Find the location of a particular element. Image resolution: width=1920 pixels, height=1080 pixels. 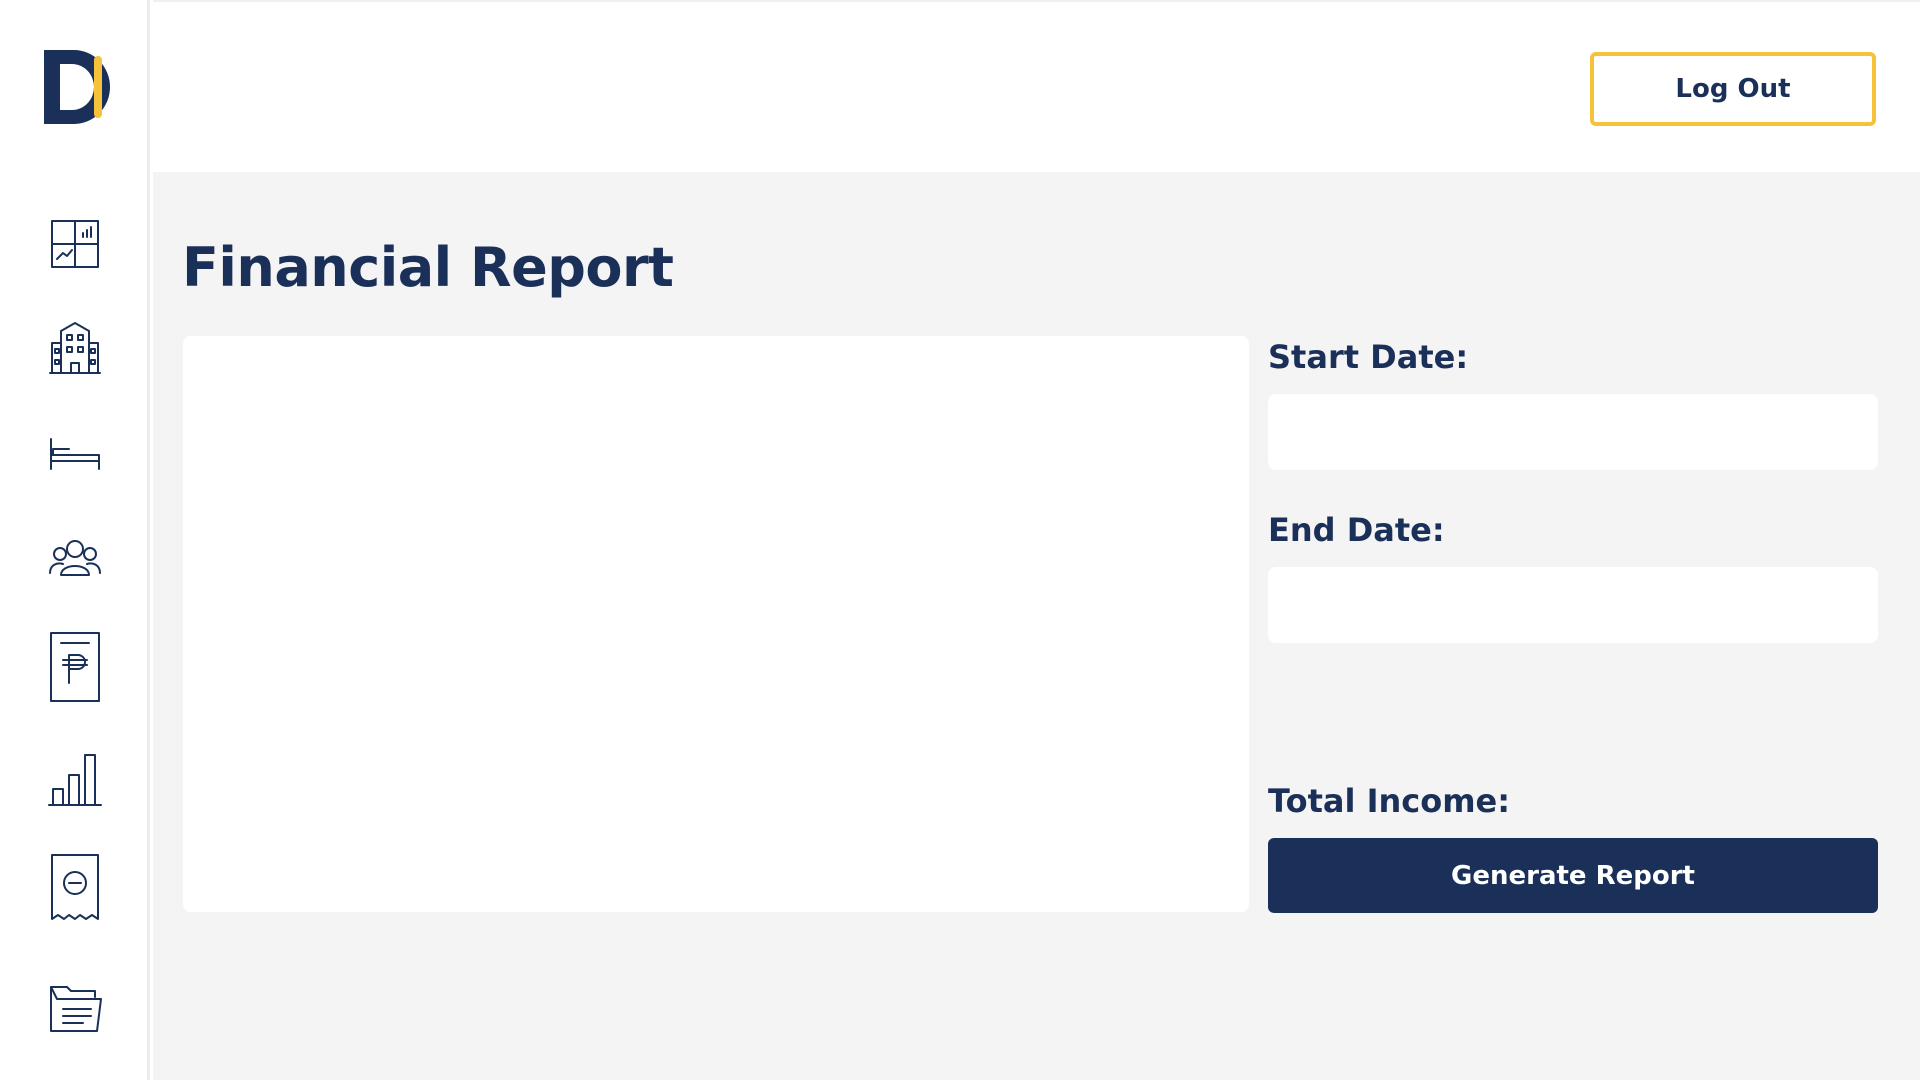

sidebar-item-rooms is located at coordinates (75, 453).